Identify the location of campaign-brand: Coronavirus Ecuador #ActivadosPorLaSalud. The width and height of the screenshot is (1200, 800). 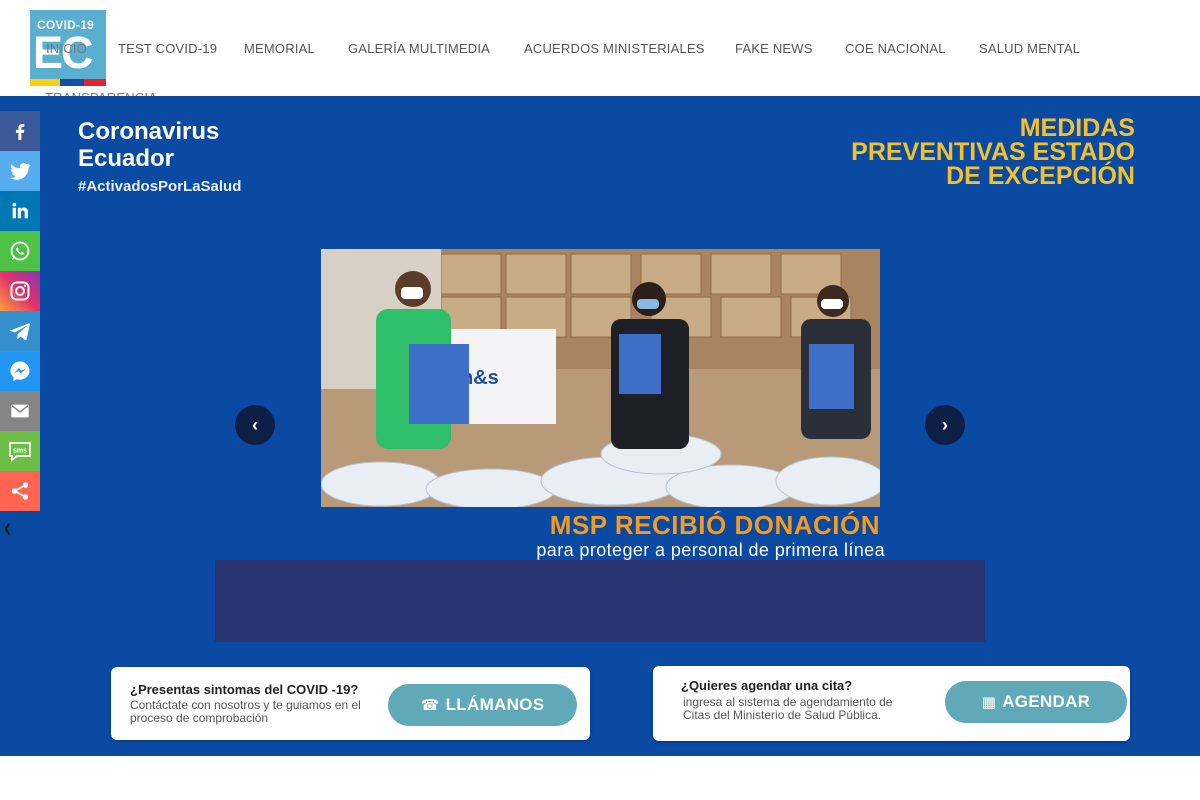
(159, 156).